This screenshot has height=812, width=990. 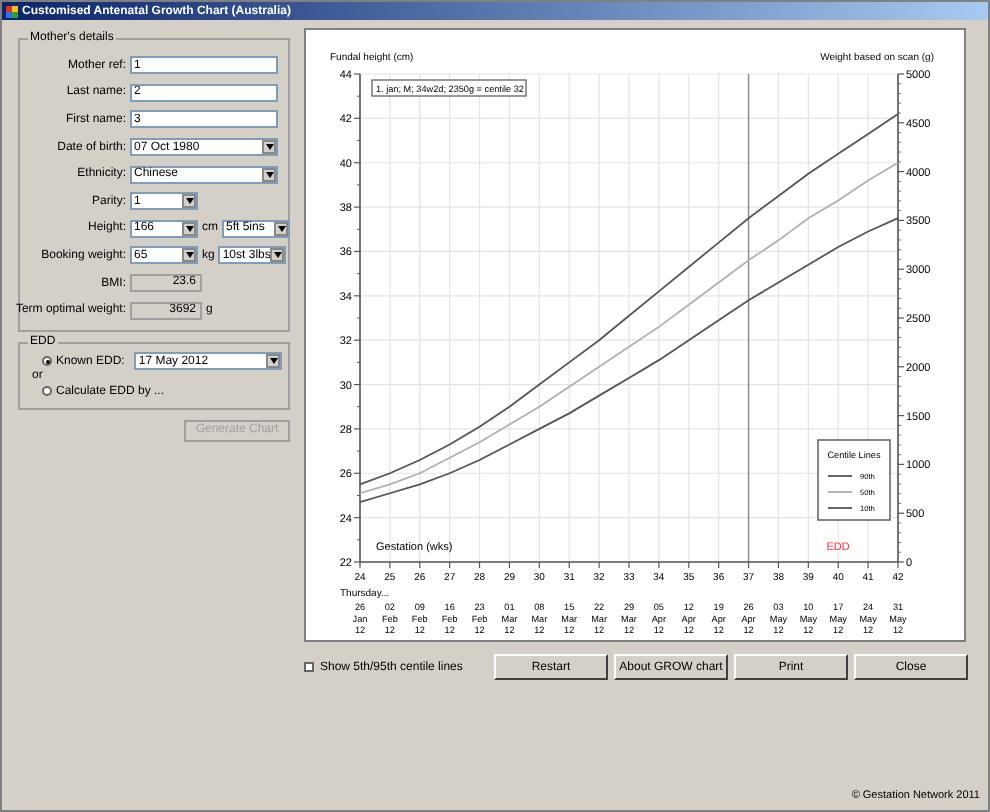 I want to click on app-icon, so click(x=12, y=11).